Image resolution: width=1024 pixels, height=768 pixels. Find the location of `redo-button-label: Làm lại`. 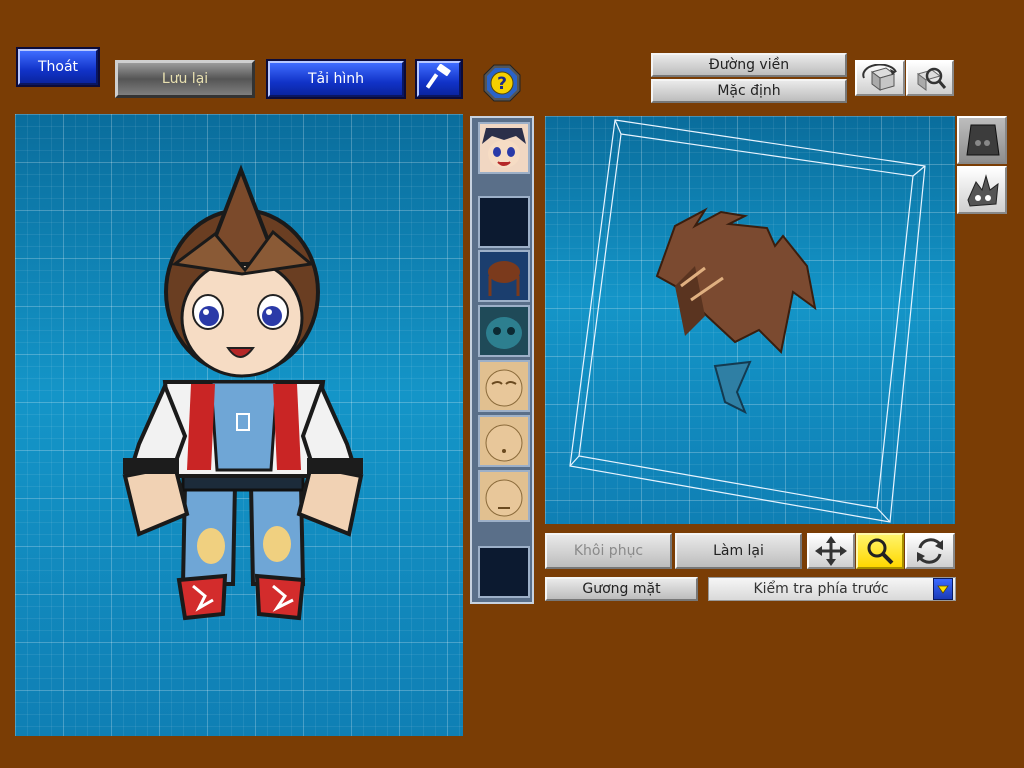

redo-button-label: Làm lại is located at coordinates (738, 551).